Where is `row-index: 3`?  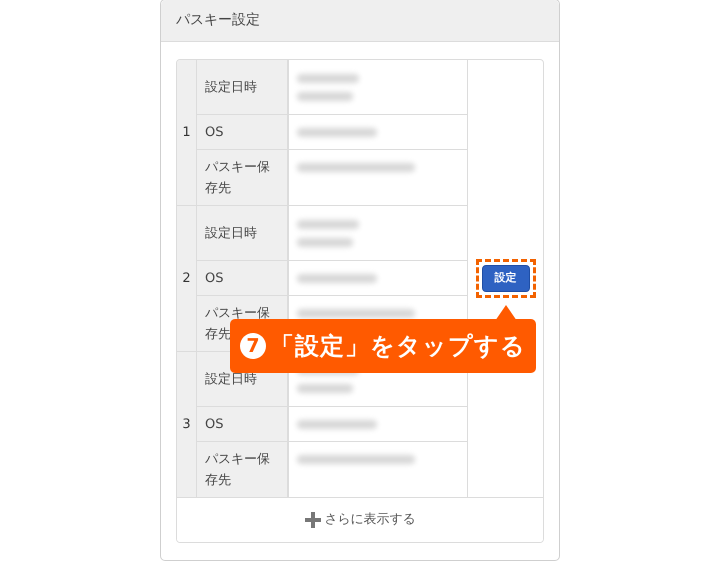 row-index: 3 is located at coordinates (187, 424).